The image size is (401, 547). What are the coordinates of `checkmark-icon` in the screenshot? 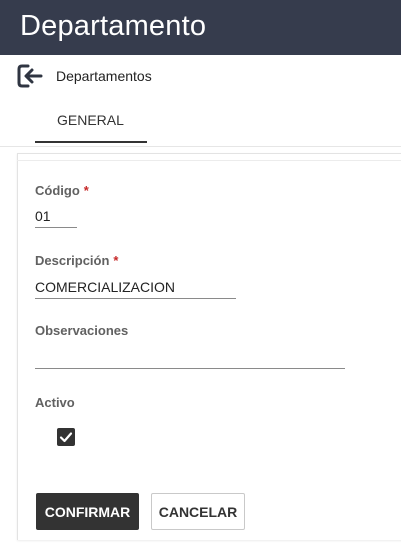 It's located at (66, 437).